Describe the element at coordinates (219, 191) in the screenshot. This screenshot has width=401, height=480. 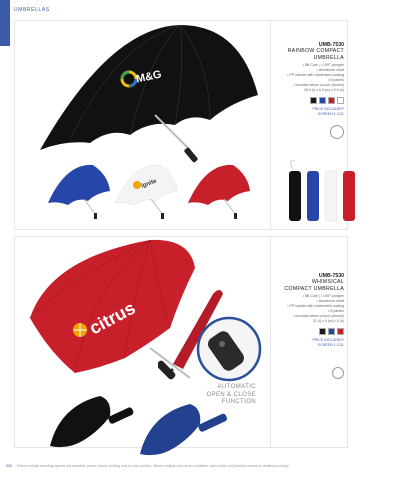
I see `red-umbrella-image` at that location.